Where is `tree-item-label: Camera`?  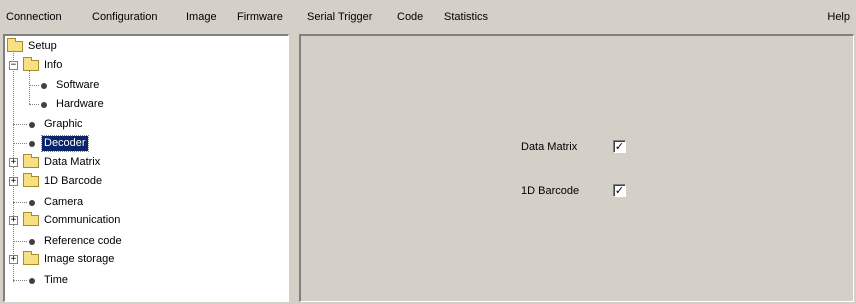
tree-item-label: Camera is located at coordinates (64, 202).